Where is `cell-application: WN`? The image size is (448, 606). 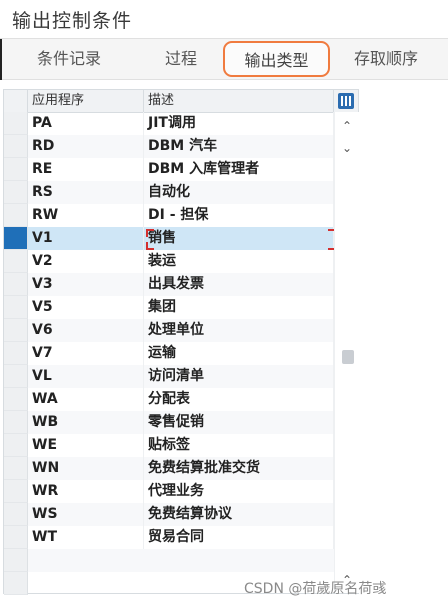
cell-application: WN is located at coordinates (86, 468).